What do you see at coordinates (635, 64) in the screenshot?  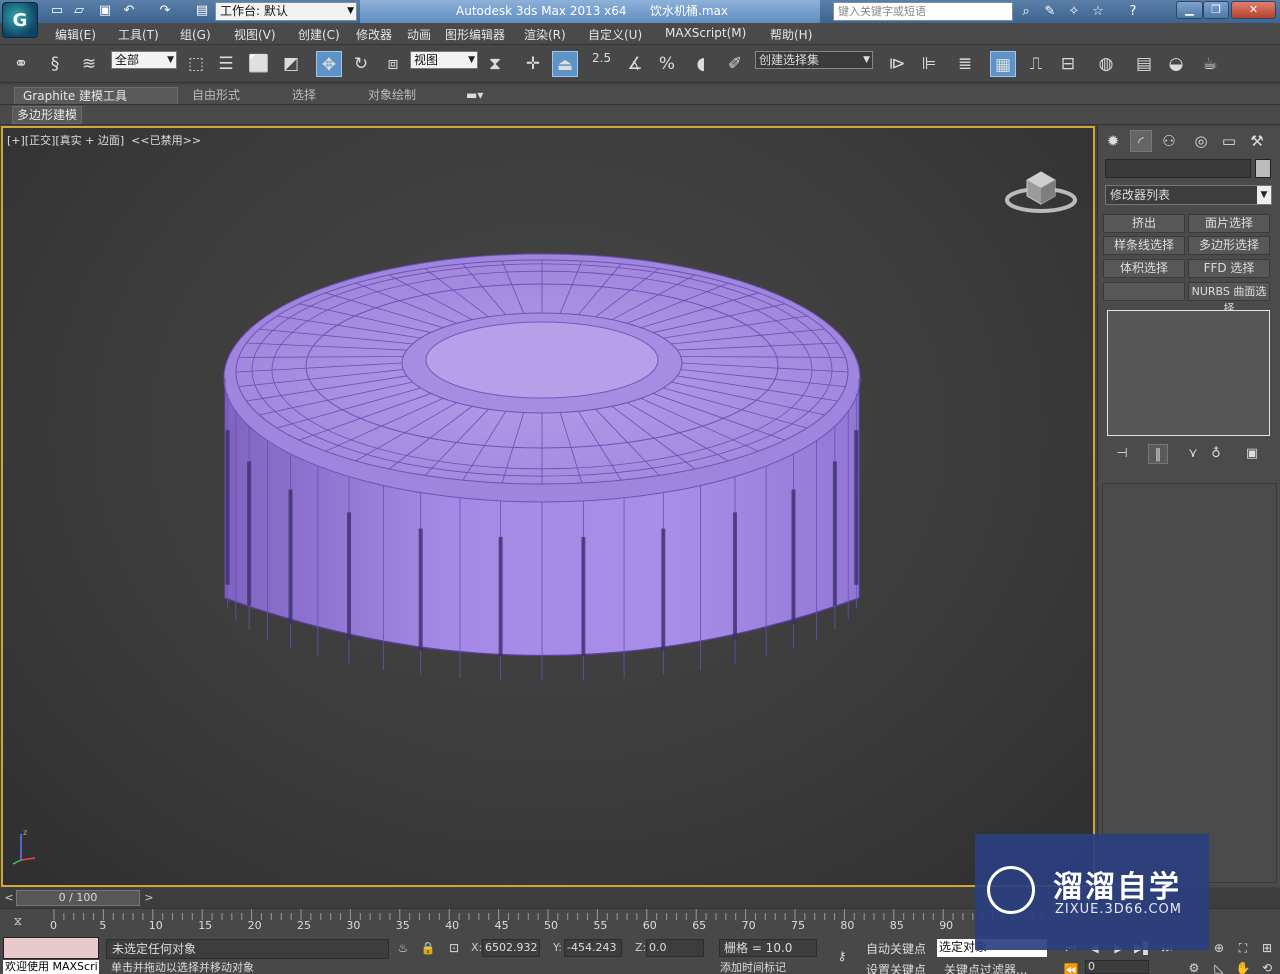 I see `angle-snap-icon: ∡` at bounding box center [635, 64].